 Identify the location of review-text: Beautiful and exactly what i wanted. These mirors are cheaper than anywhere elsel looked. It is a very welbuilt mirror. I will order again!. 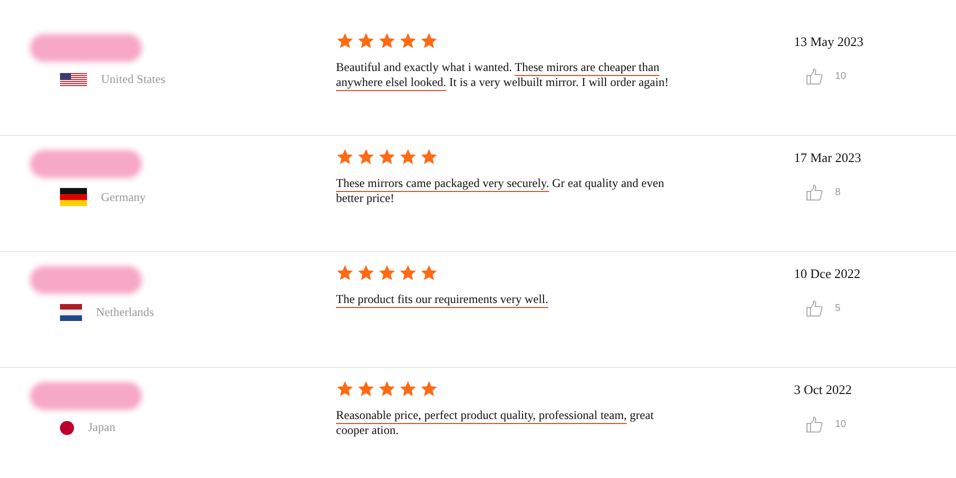
(503, 75).